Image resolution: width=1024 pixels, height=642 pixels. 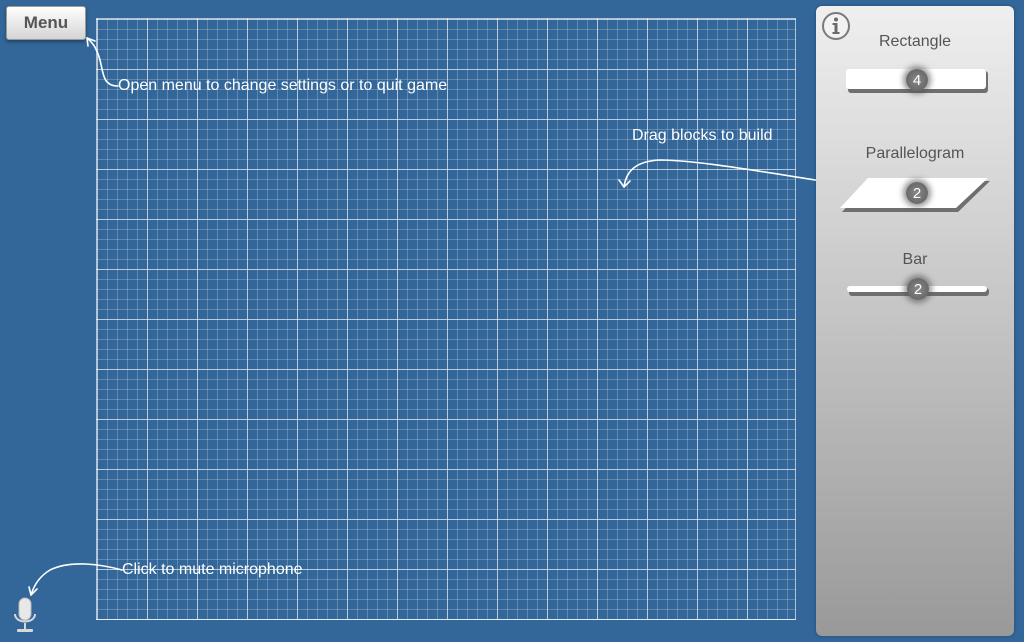 What do you see at coordinates (212, 569) in the screenshot?
I see `mic-hint-text: Click to mute microphone` at bounding box center [212, 569].